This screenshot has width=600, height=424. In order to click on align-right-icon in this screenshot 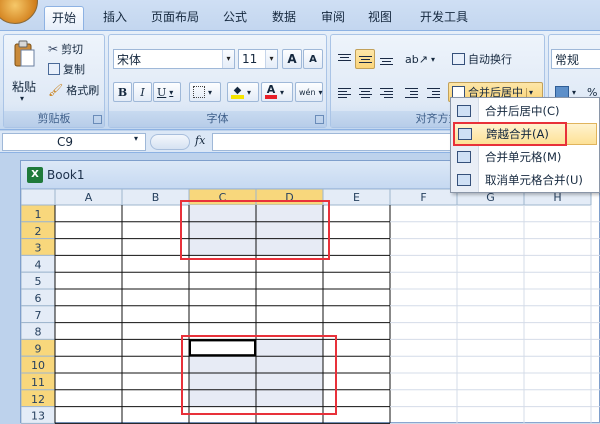, I will do `click(386, 92)`.